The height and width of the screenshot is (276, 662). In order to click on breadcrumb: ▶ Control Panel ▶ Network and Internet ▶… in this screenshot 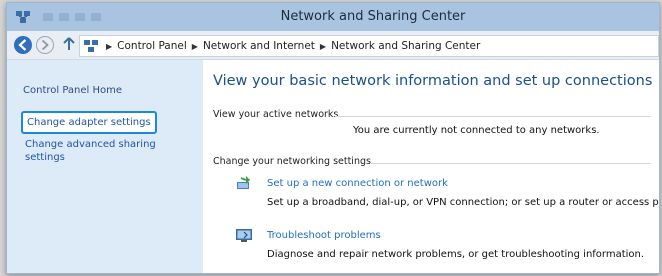, I will do `click(369, 46)`.